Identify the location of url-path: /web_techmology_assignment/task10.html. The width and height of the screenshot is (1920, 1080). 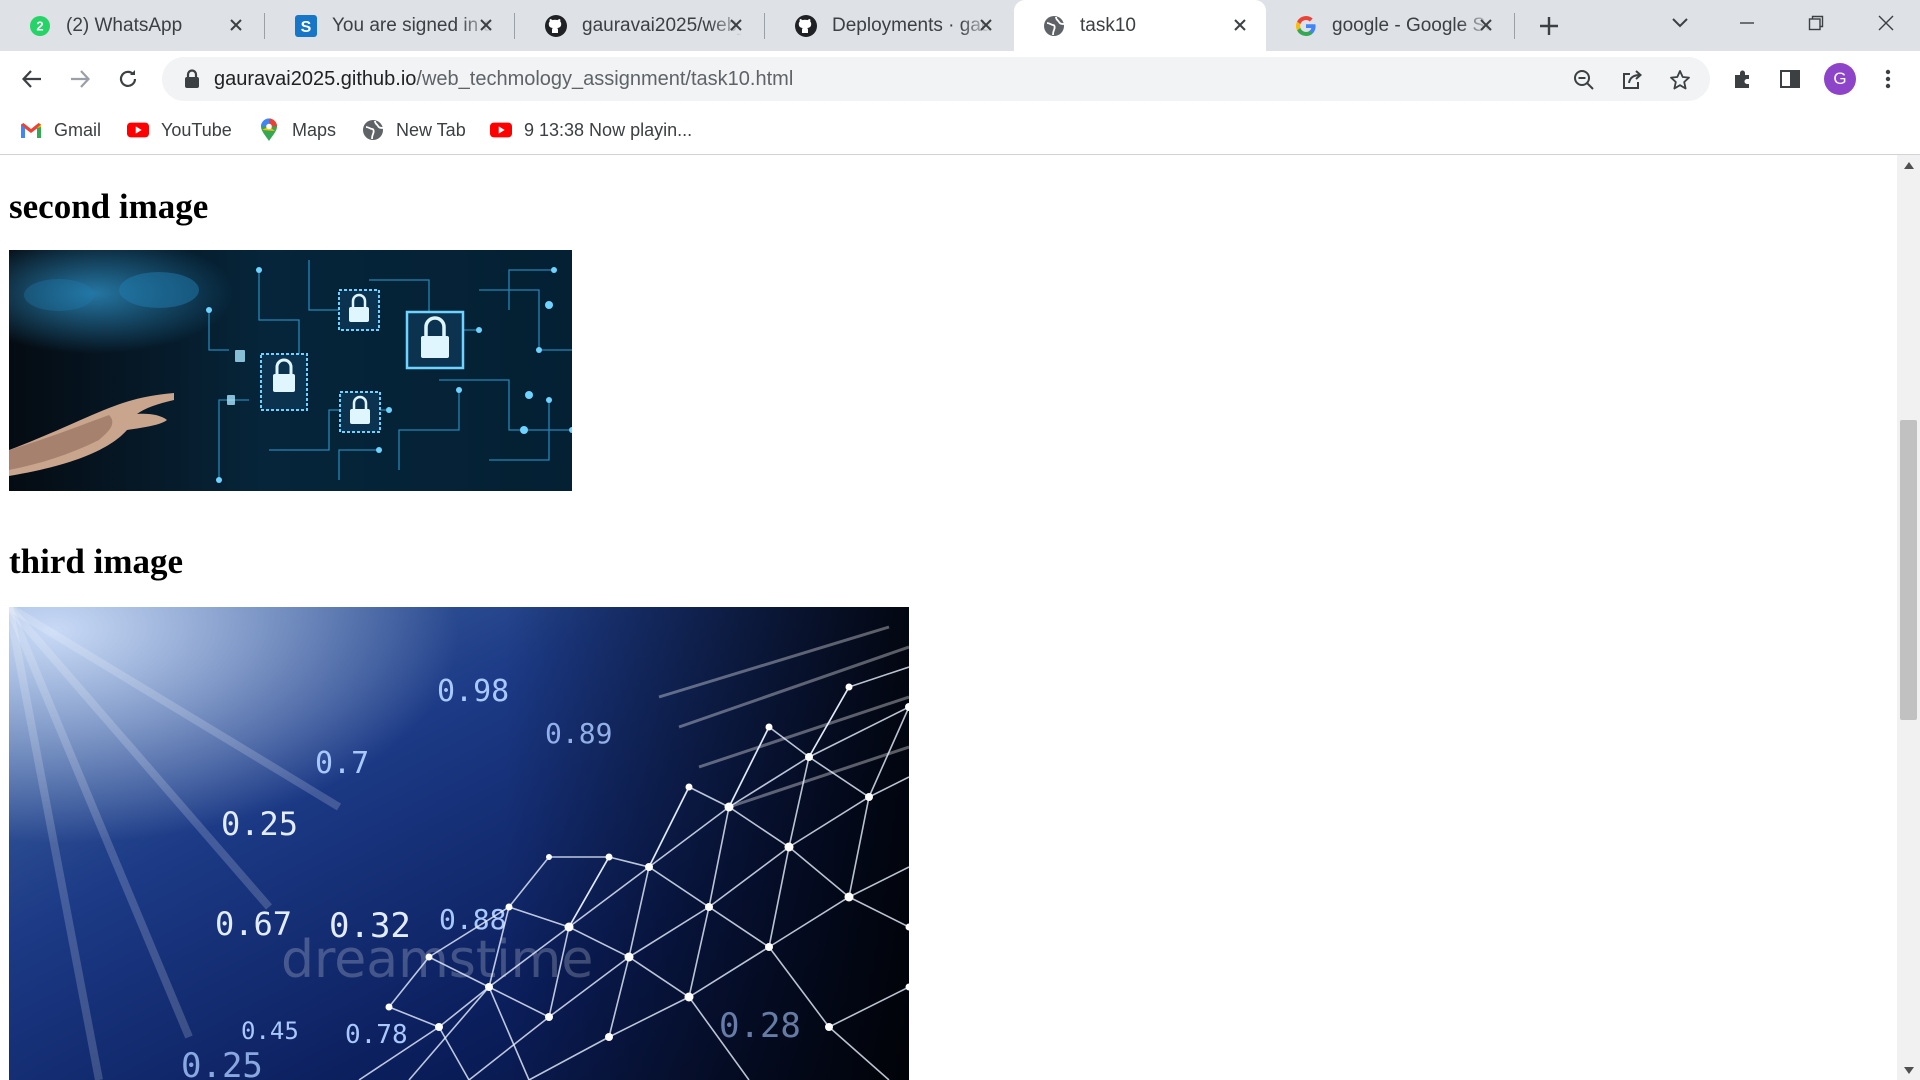
(605, 79).